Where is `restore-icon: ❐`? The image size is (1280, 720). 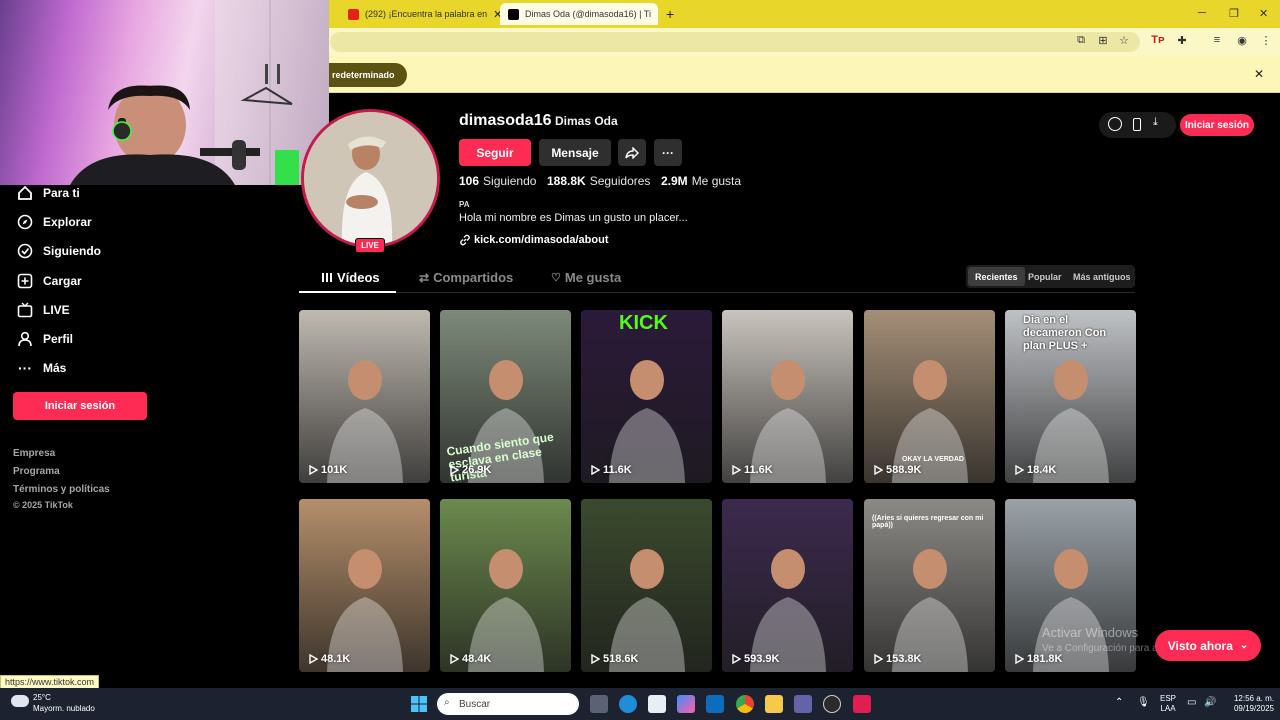
restore-icon: ❐ is located at coordinates (1234, 13).